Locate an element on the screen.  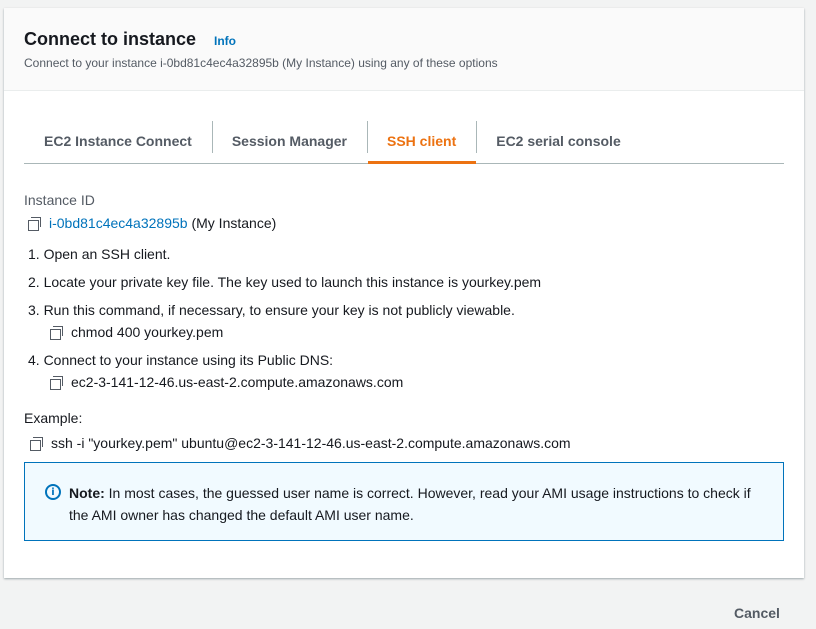
note-bold: Note: is located at coordinates (87, 493).